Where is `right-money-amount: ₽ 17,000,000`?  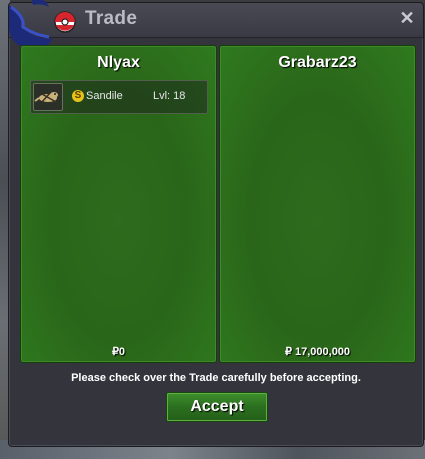 right-money-amount: ₽ 17,000,000 is located at coordinates (317, 352).